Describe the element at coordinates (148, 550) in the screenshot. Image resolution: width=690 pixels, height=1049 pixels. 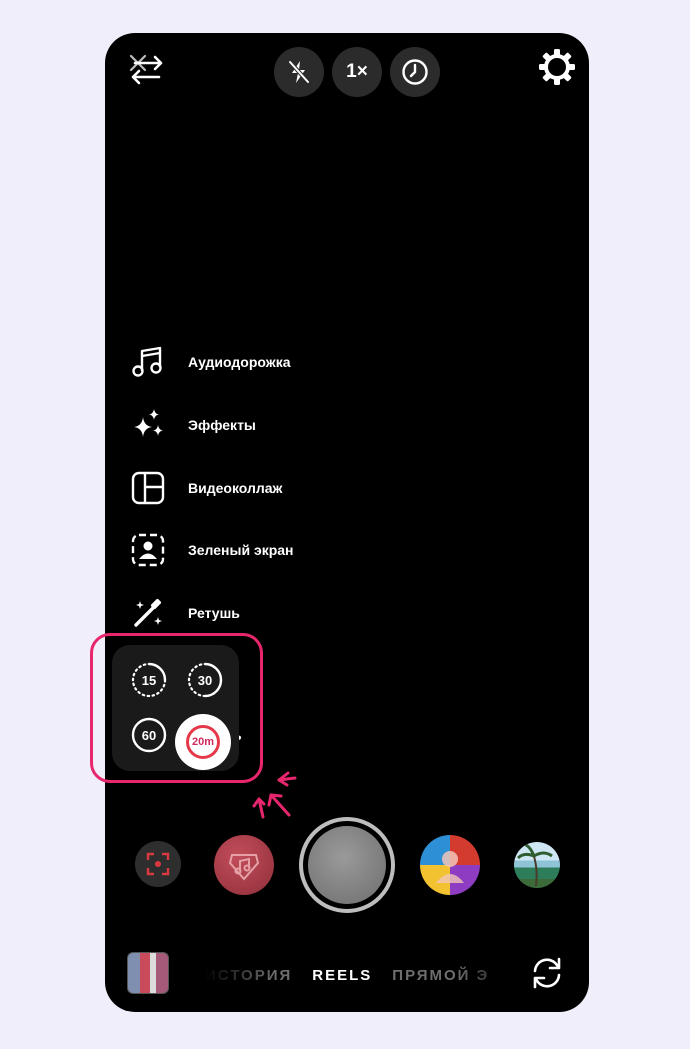
I see `green-screen-icon` at that location.